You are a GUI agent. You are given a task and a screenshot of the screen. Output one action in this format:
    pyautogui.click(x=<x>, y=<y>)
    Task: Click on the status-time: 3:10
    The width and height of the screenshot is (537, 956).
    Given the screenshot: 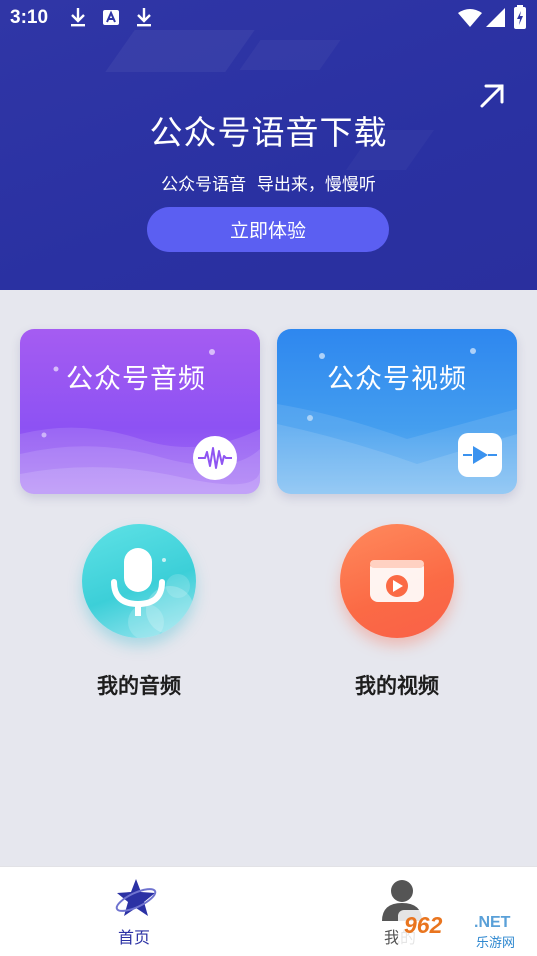 What is the action you would take?
    pyautogui.click(x=29, y=17)
    